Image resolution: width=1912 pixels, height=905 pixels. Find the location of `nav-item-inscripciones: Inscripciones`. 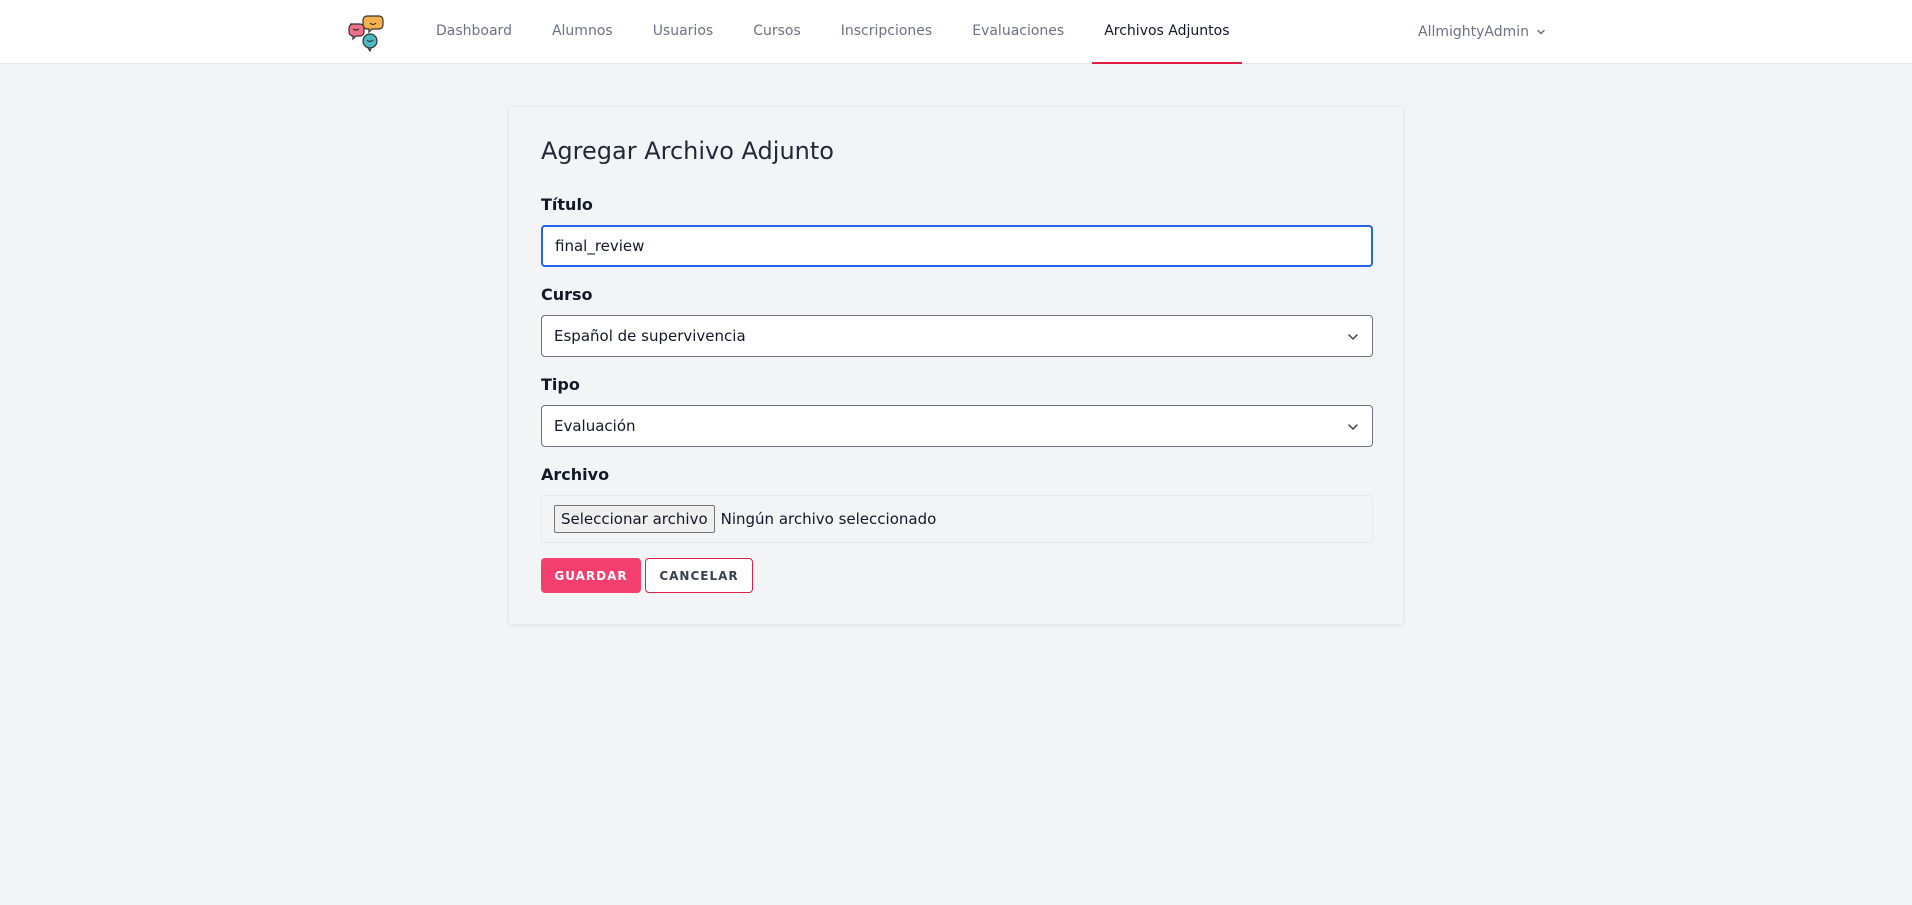

nav-item-inscripciones: Inscripciones is located at coordinates (886, 32).